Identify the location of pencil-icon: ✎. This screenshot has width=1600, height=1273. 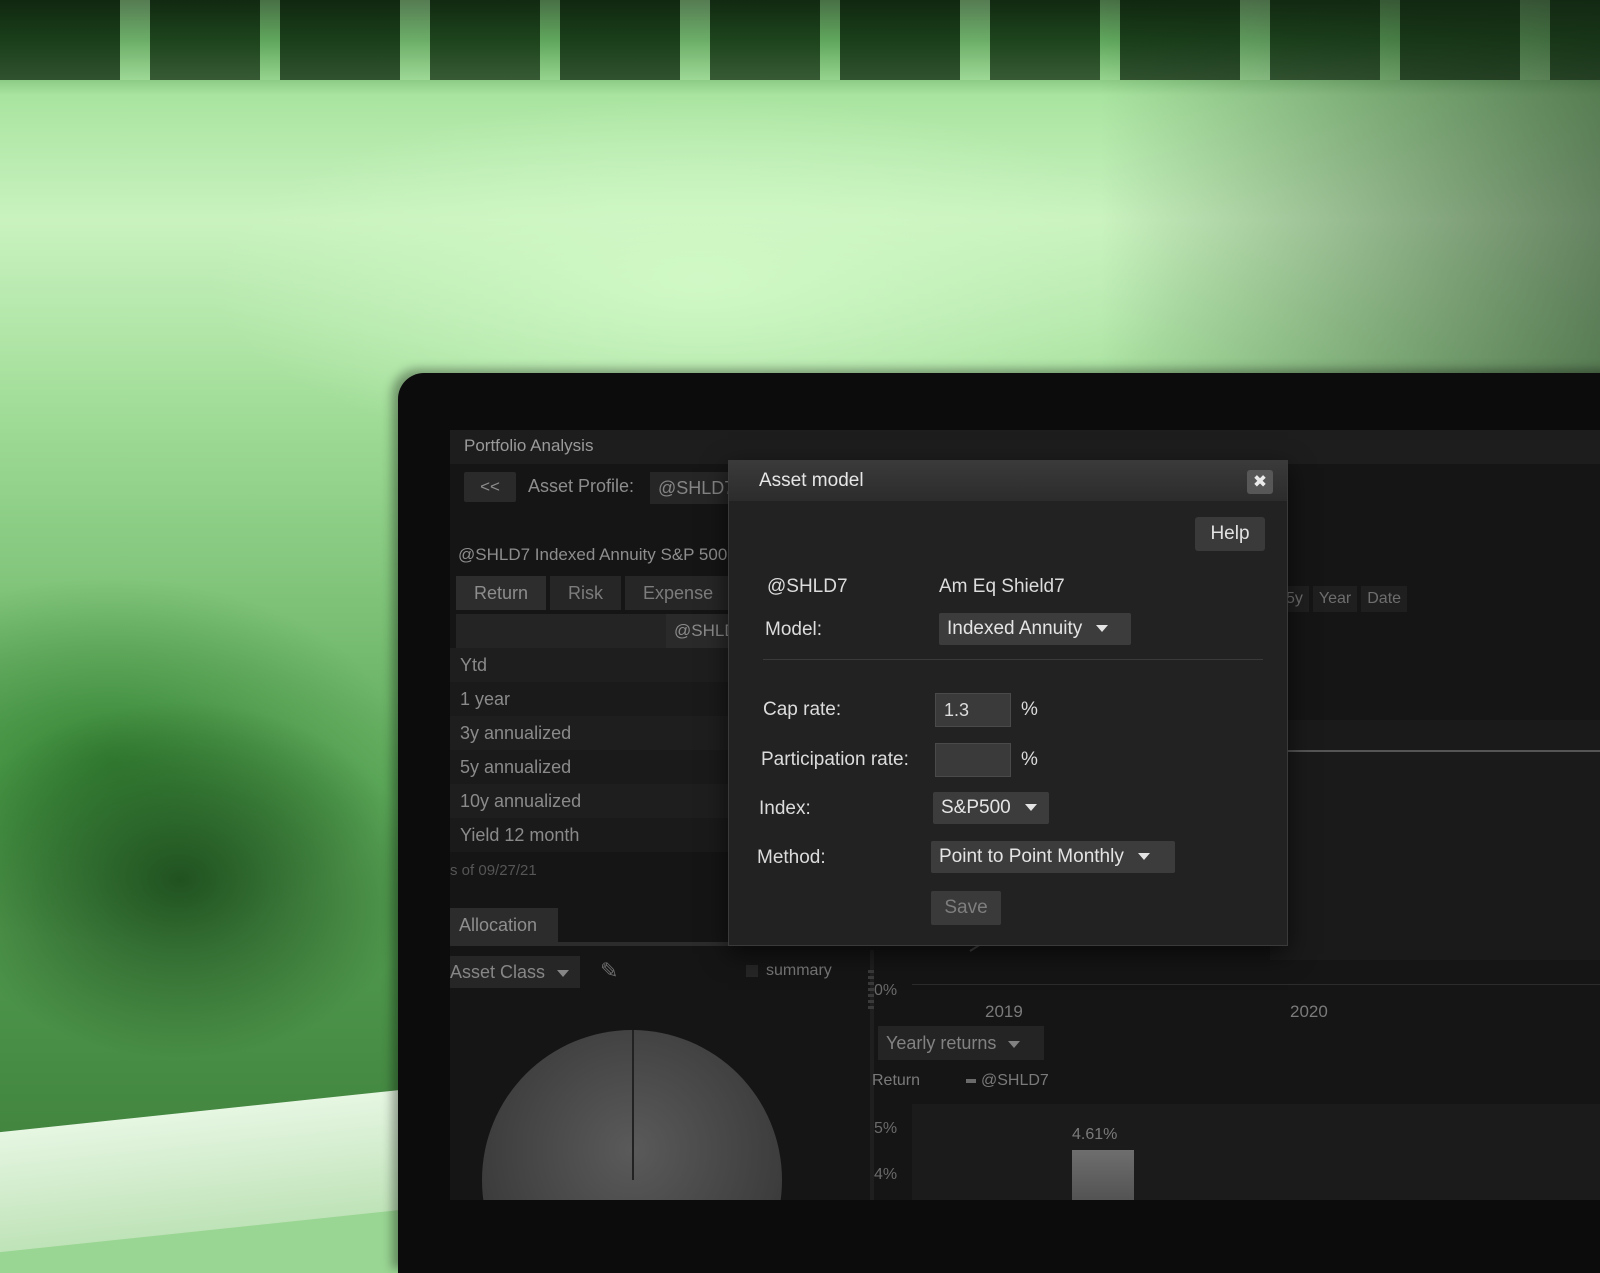
(611, 971).